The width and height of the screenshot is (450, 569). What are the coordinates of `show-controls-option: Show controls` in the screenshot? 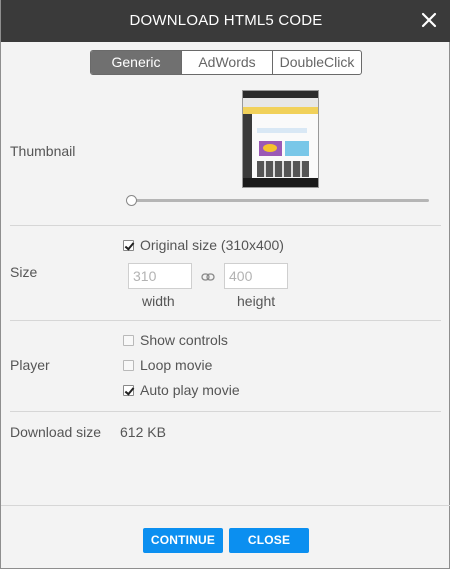 It's located at (175, 340).